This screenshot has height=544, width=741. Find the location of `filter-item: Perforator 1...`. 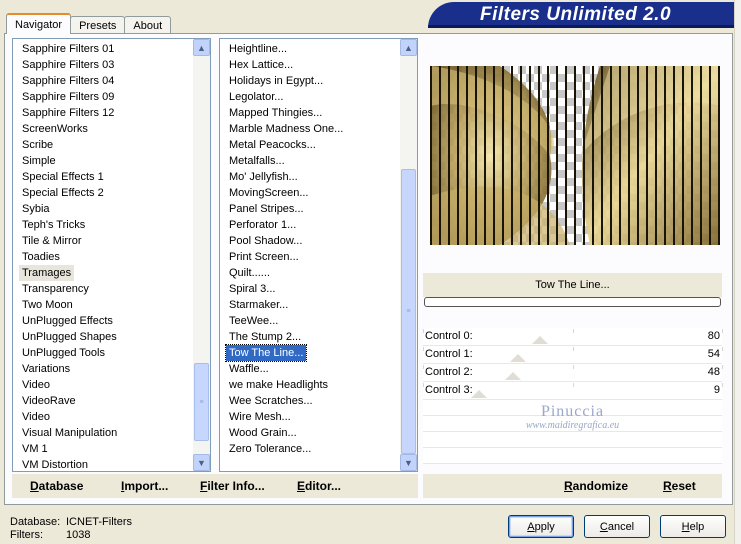

filter-item: Perforator 1... is located at coordinates (311, 225).